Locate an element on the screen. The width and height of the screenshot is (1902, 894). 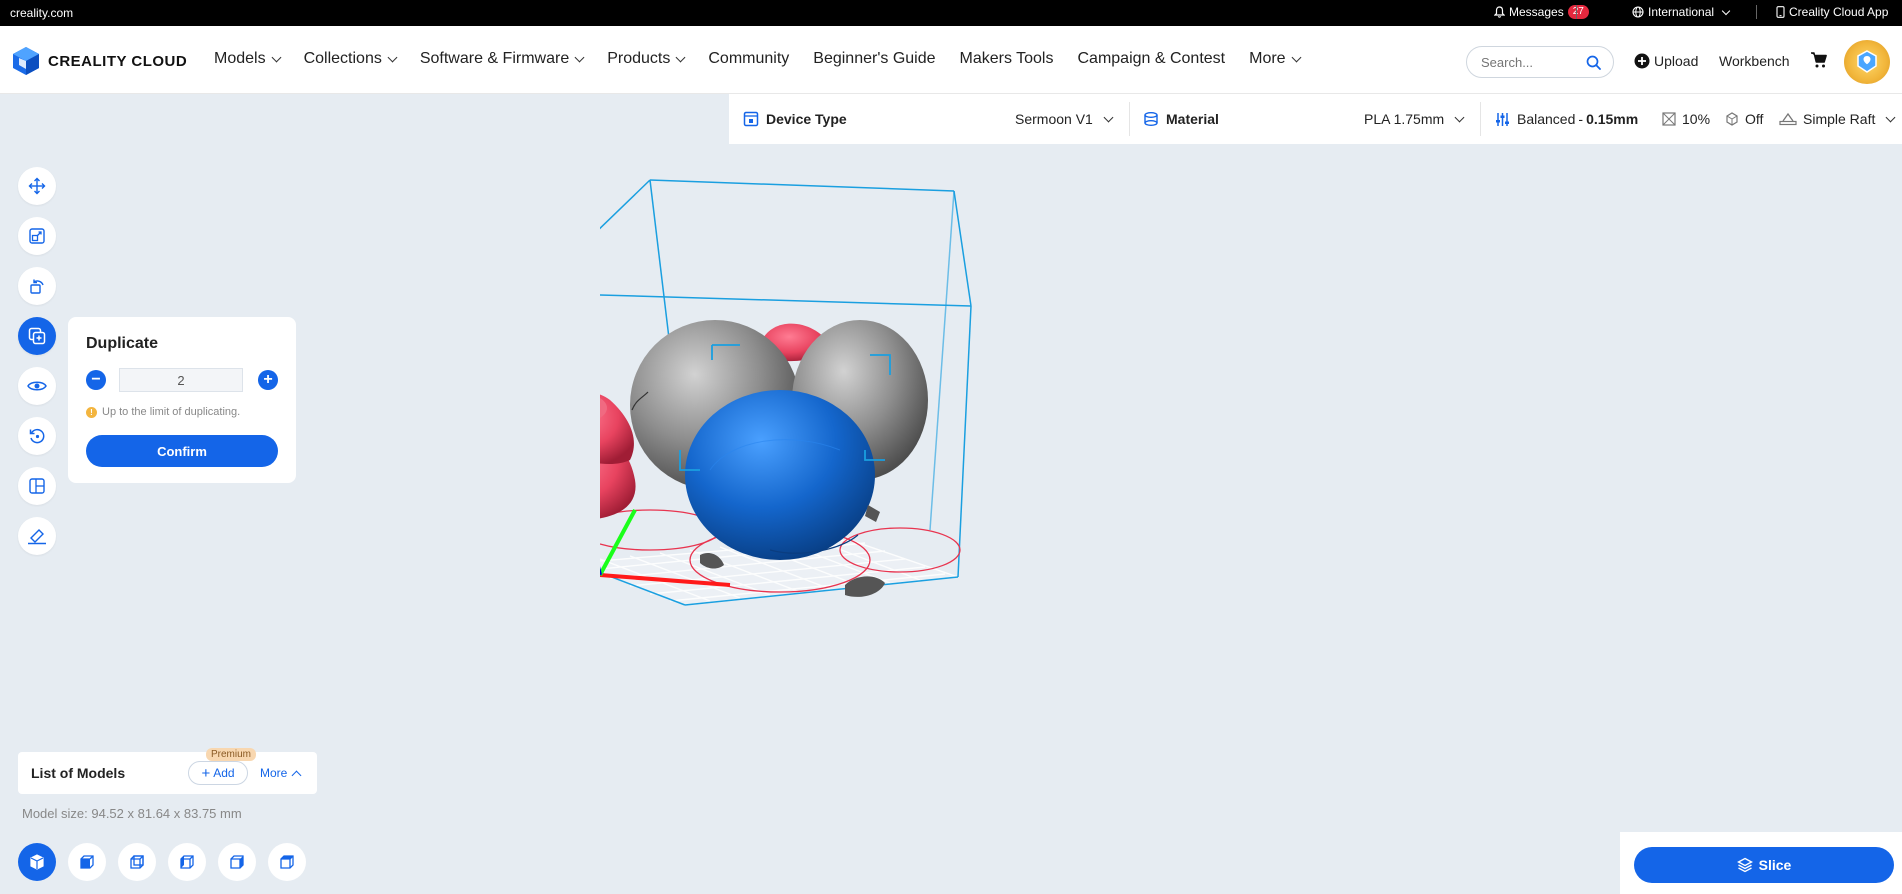
nav-makers-tools: Makers Tools is located at coordinates (1007, 59).